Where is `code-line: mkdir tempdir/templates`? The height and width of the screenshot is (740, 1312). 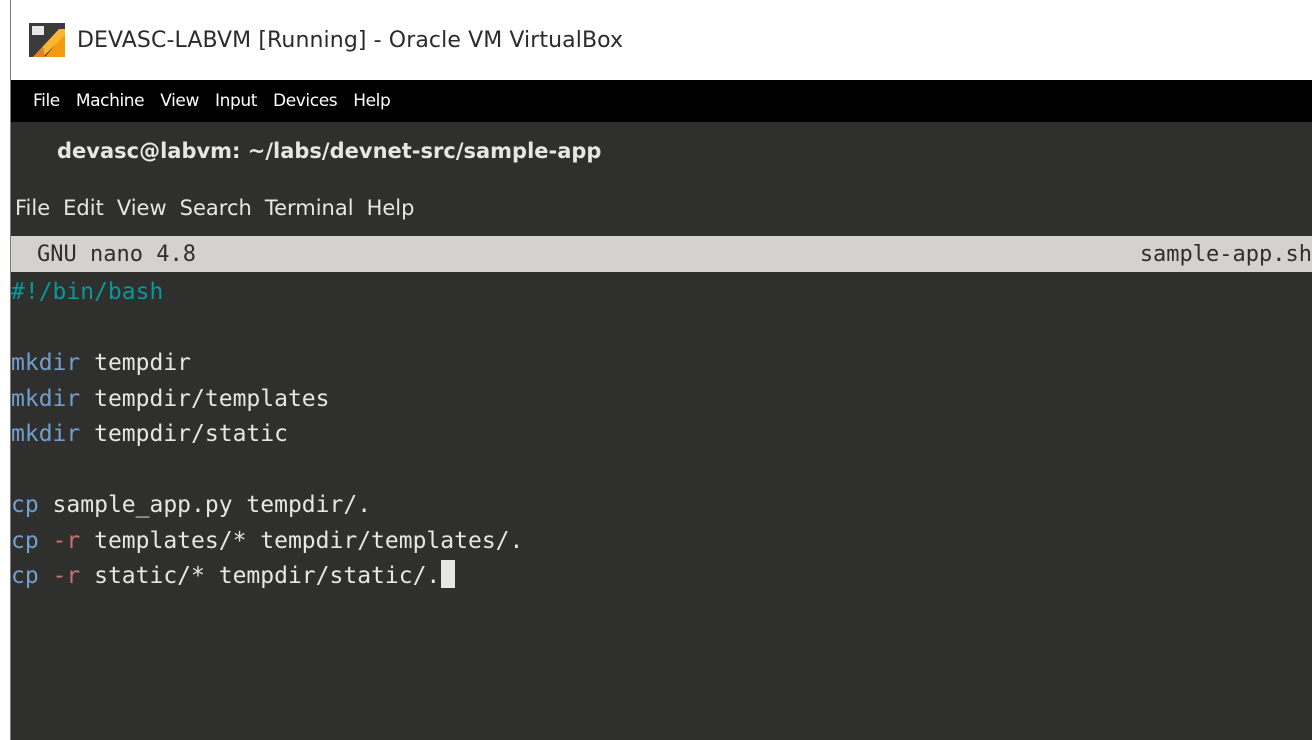 code-line: mkdir tempdir/templates is located at coordinates (661, 400).